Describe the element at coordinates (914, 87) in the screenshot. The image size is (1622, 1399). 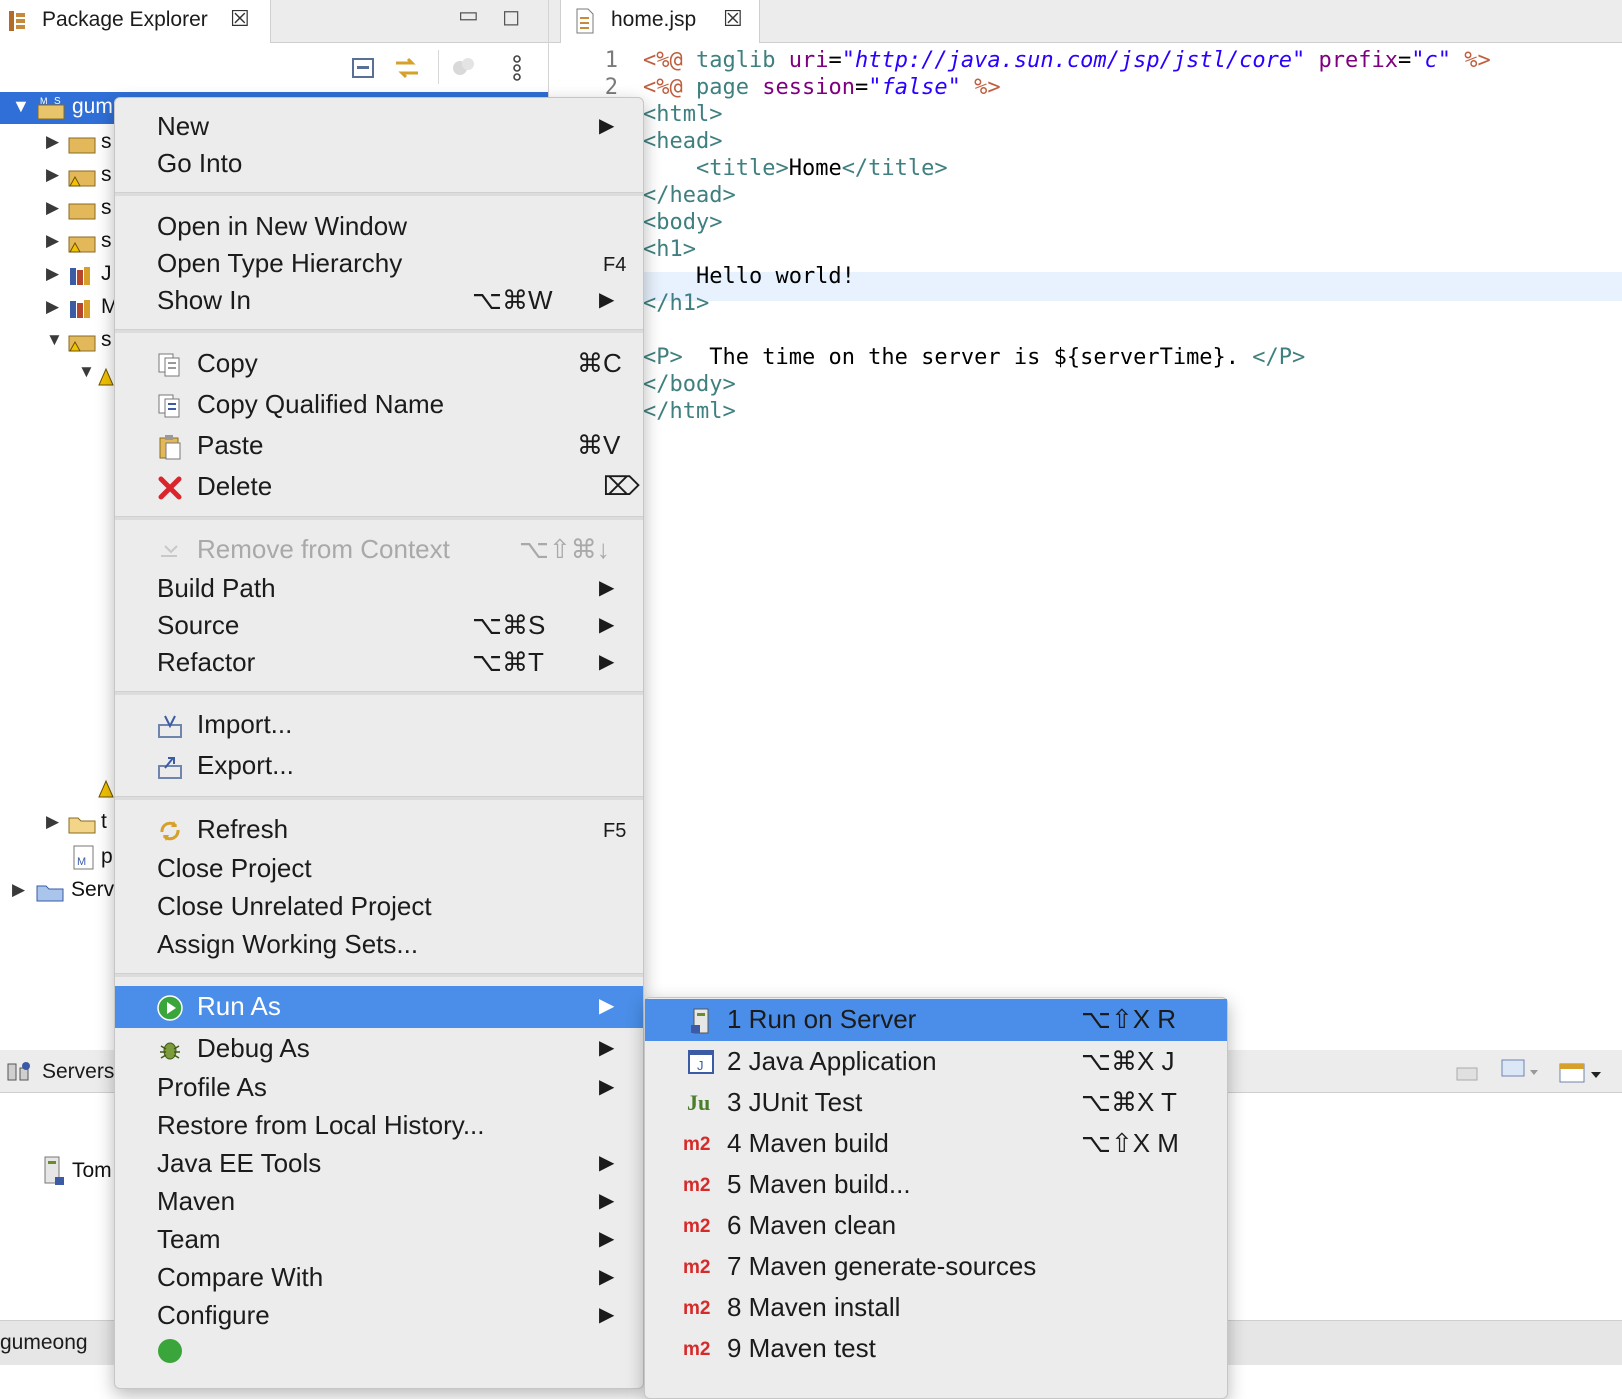
I see `code-token: "false"` at that location.